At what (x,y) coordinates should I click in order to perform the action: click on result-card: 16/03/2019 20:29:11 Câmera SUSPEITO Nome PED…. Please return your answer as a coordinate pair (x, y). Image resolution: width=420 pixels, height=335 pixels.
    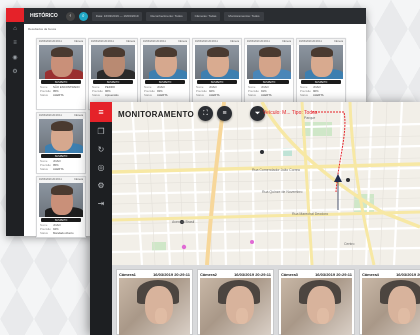
    Looking at the image, I should click on (113, 74).